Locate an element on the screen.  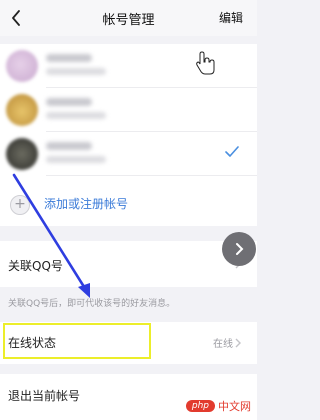
watermark-text: 中文网 is located at coordinates (234, 406).